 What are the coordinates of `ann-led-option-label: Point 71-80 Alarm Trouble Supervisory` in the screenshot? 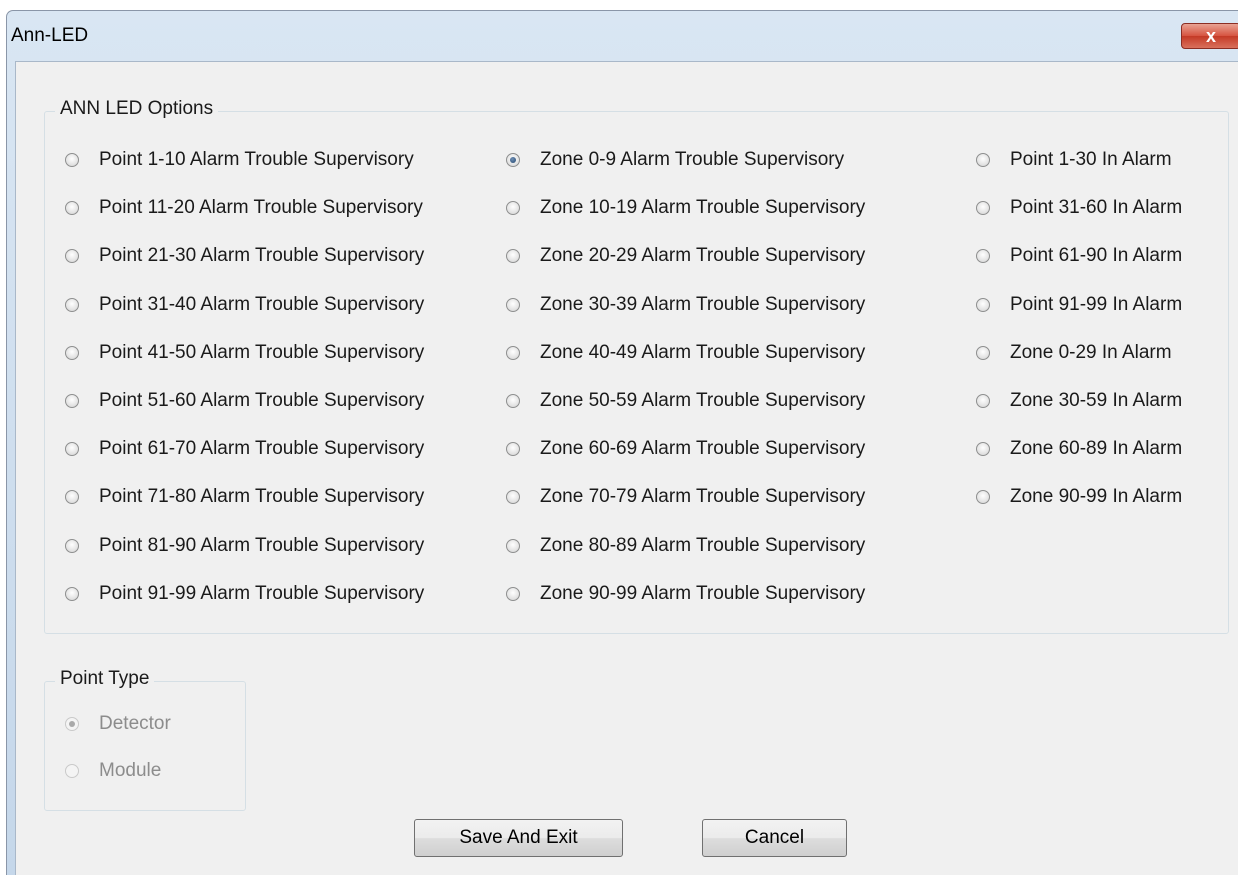 It's located at (262, 496).